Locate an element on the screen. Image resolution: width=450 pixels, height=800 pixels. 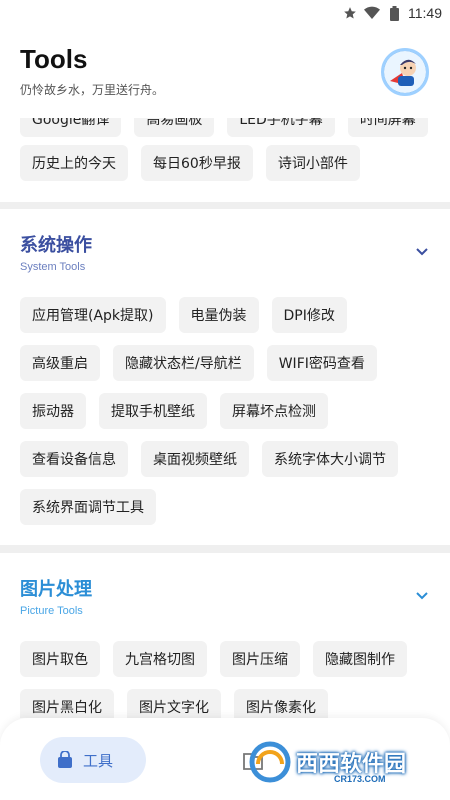
chip-row: 历史上的今天 每日60秒早报 诗词小部件 is located at coordinates (190, 163).